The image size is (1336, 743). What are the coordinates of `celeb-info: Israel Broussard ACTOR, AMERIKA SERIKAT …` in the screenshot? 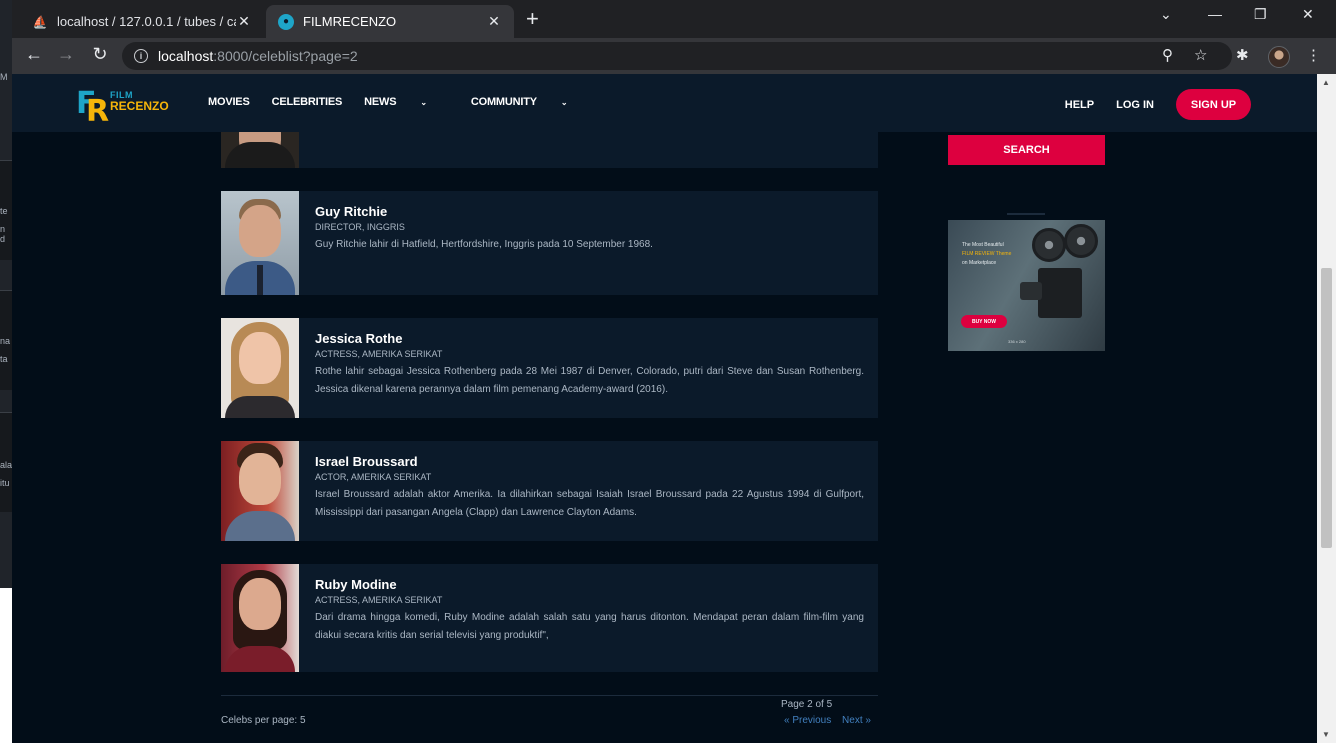 It's located at (588, 491).